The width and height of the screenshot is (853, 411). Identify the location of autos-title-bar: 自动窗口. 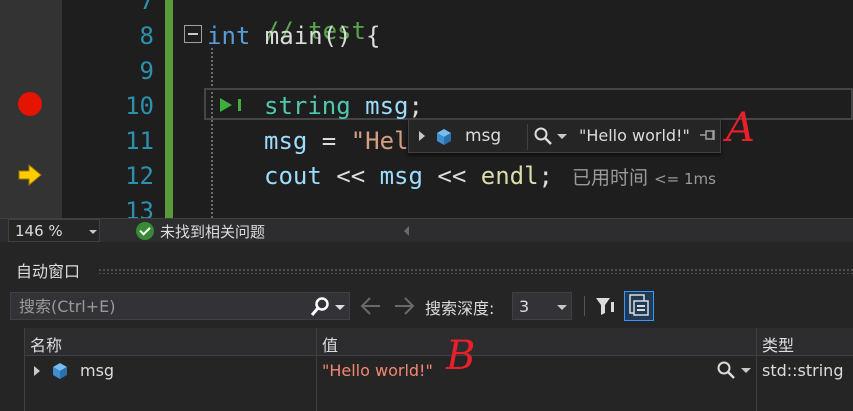
(426, 269).